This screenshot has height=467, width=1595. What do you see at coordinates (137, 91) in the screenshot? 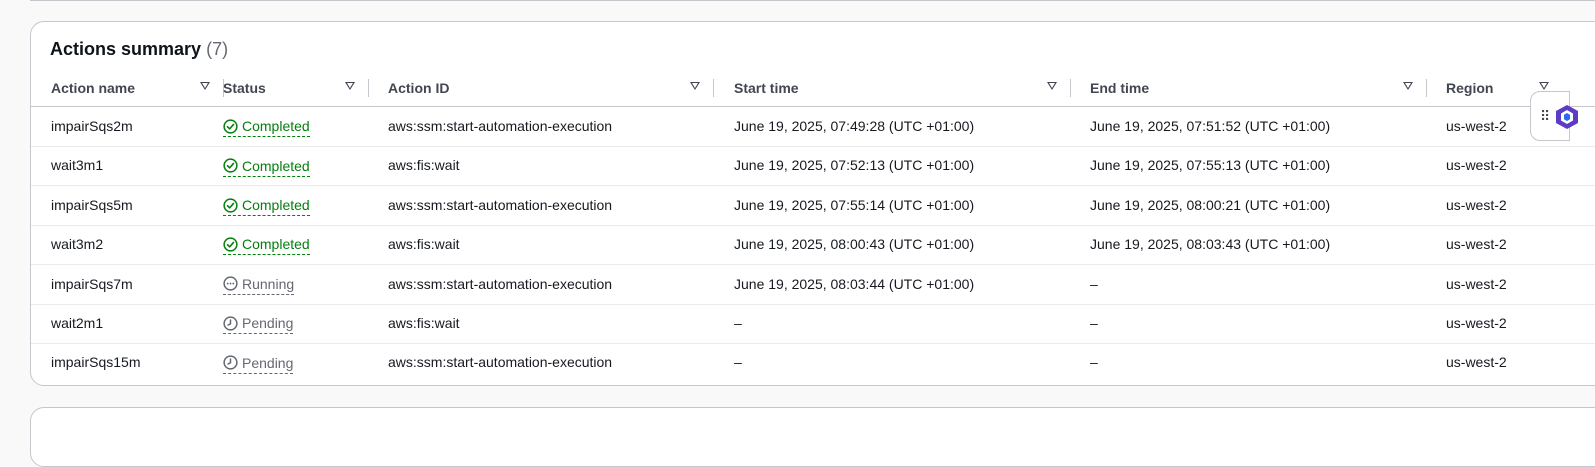
I see `column-header-action-name: Action name` at bounding box center [137, 91].